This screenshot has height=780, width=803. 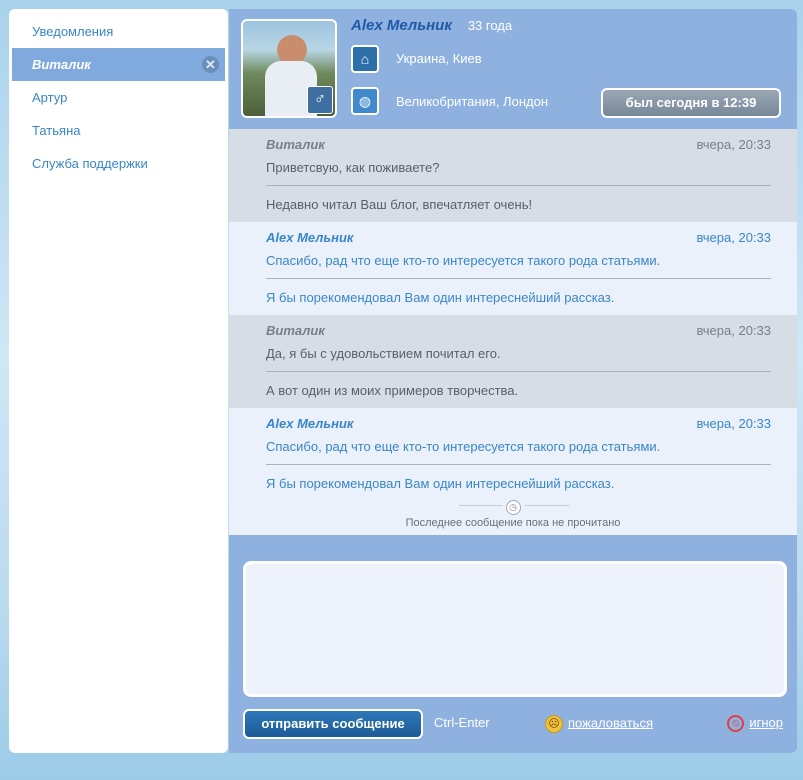 I want to click on profile-name-line: Alex Мельник 33 года, so click(x=431, y=25).